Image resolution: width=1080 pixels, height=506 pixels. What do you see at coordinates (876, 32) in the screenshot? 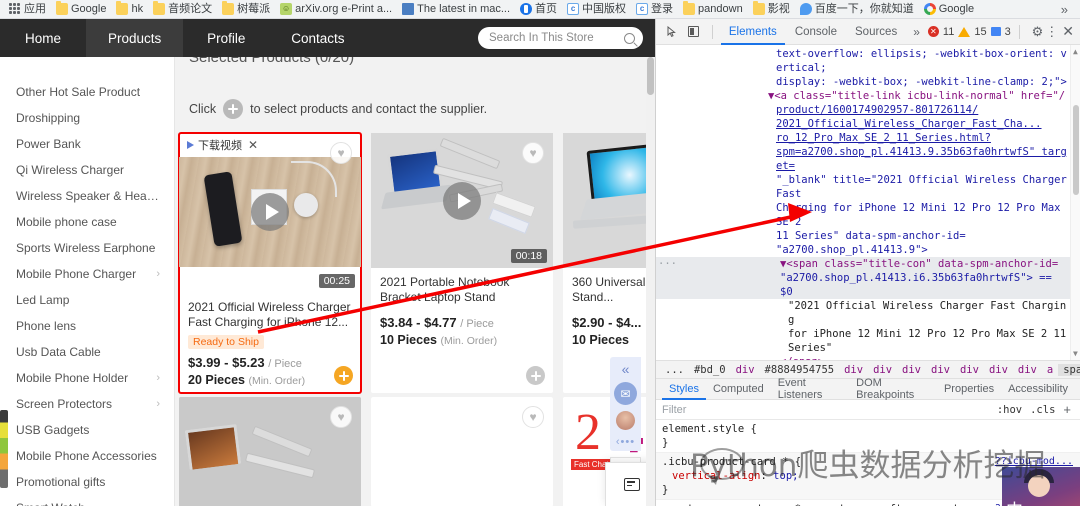
I see `tab-sources: Sources` at bounding box center [876, 32].